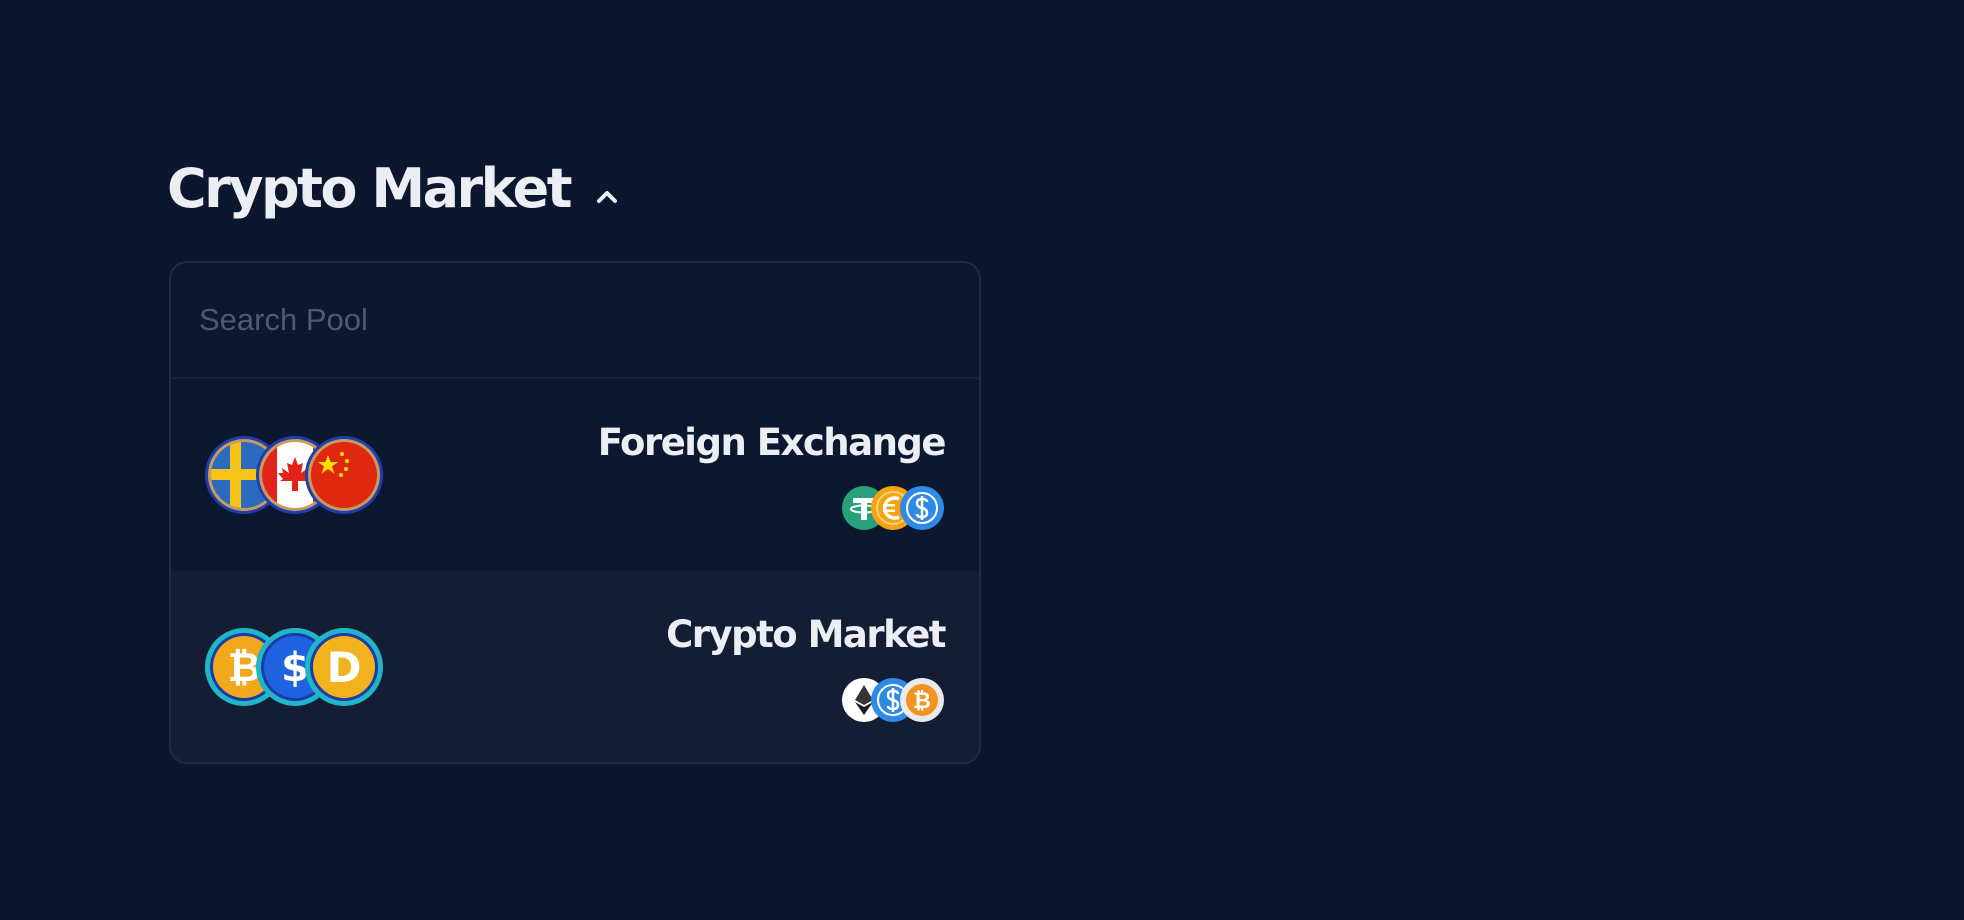 Image resolution: width=1964 pixels, height=920 pixels. What do you see at coordinates (893, 700) in the screenshot?
I see `pool-token-icons: ₿` at bounding box center [893, 700].